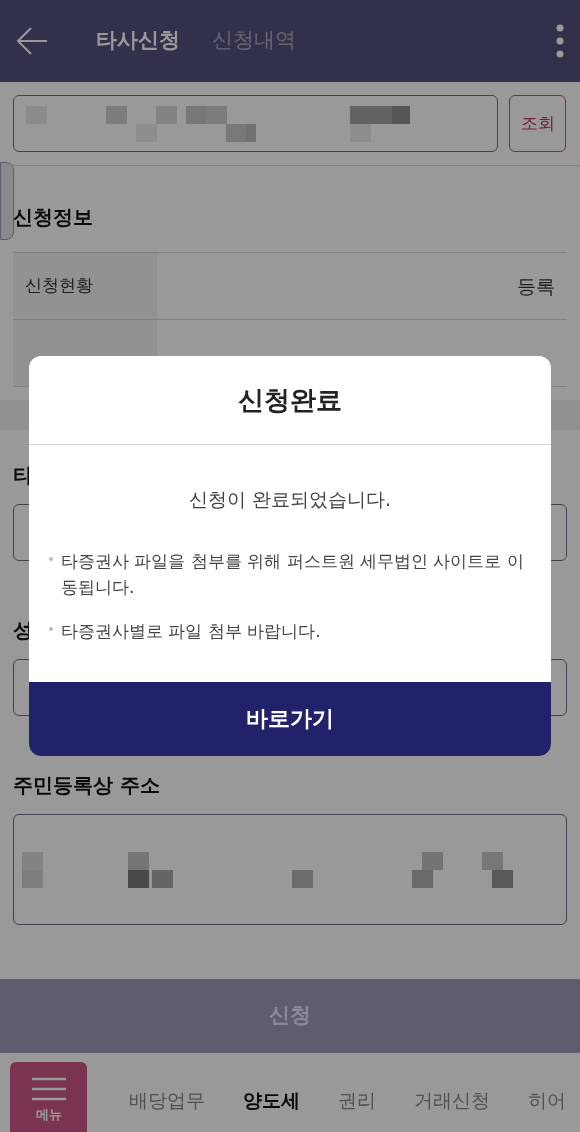 The image size is (580, 1132). What do you see at coordinates (290, 400) in the screenshot?
I see `dialog-title: 신청완료` at bounding box center [290, 400].